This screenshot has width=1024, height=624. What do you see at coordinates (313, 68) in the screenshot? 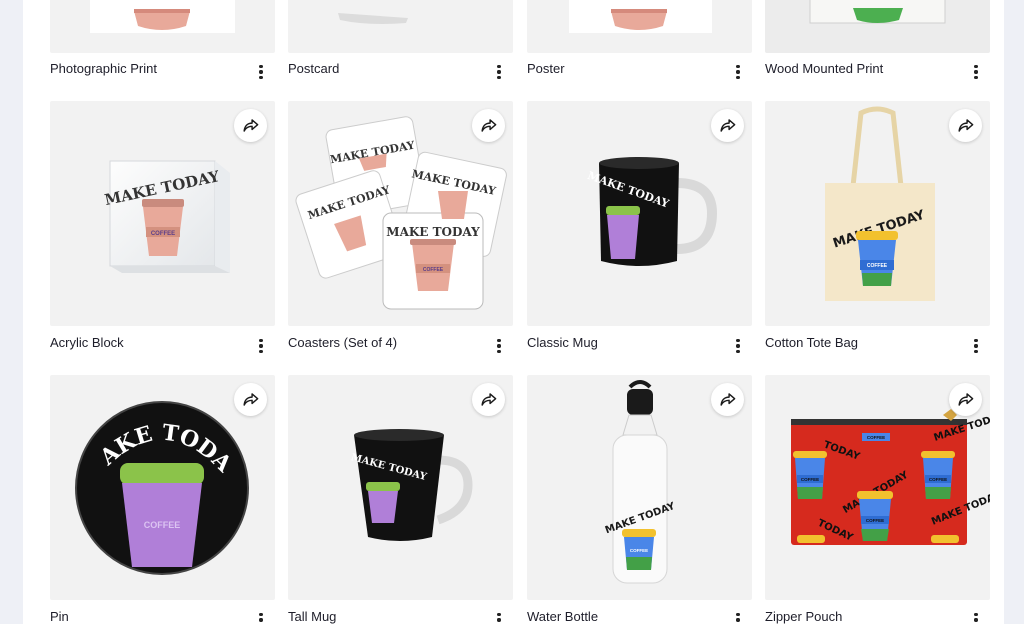
I see `product-title: Postcard` at bounding box center [313, 68].